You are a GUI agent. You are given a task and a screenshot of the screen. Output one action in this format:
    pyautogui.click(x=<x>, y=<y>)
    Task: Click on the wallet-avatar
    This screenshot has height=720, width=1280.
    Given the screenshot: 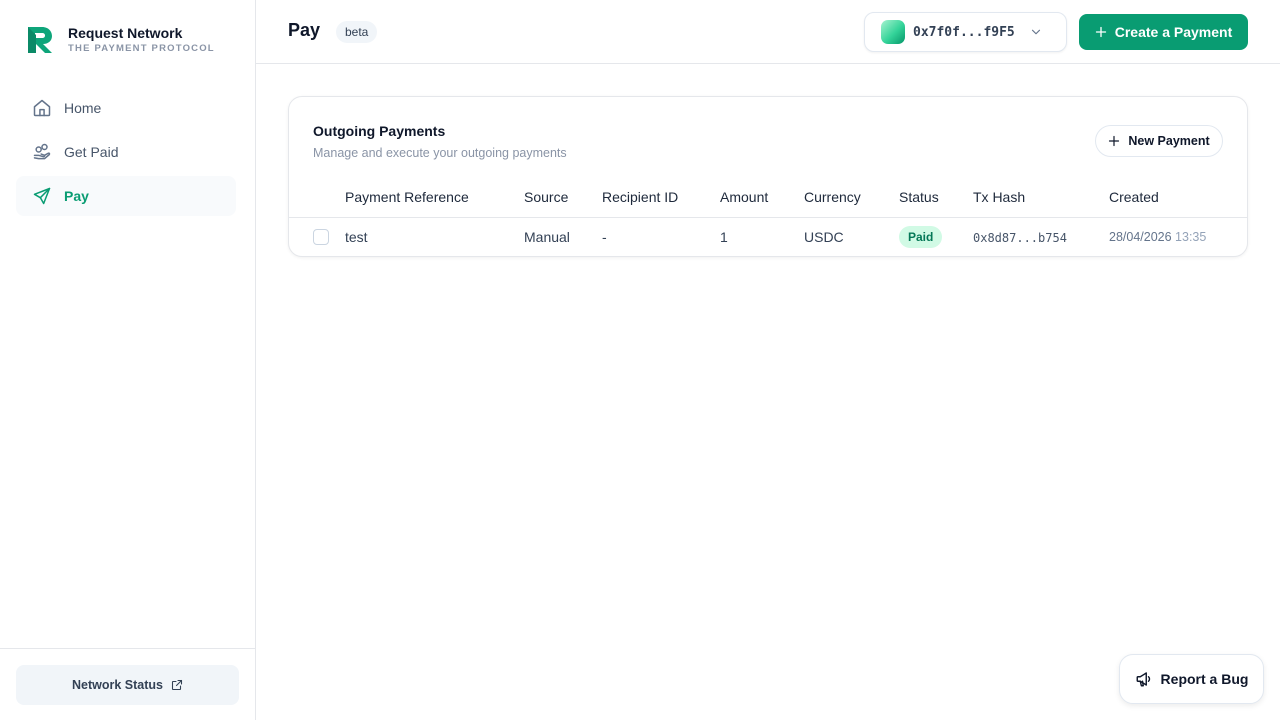 What is the action you would take?
    pyautogui.click(x=893, y=32)
    